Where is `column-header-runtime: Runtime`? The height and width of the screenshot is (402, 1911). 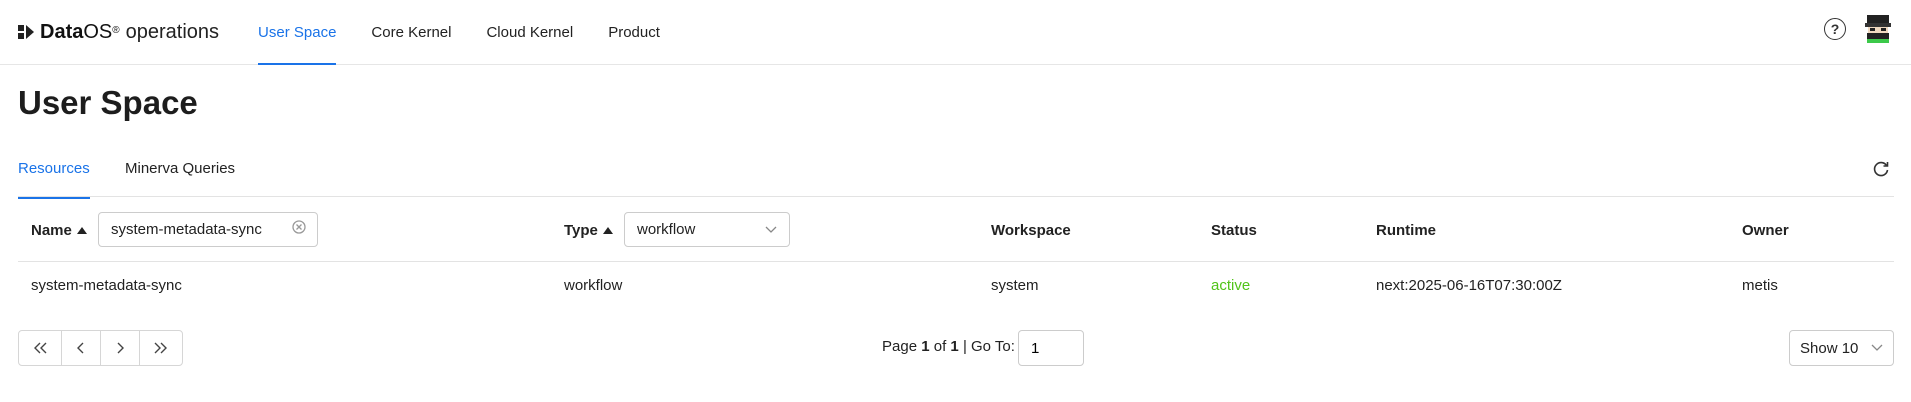 column-header-runtime: Runtime is located at coordinates (1406, 230).